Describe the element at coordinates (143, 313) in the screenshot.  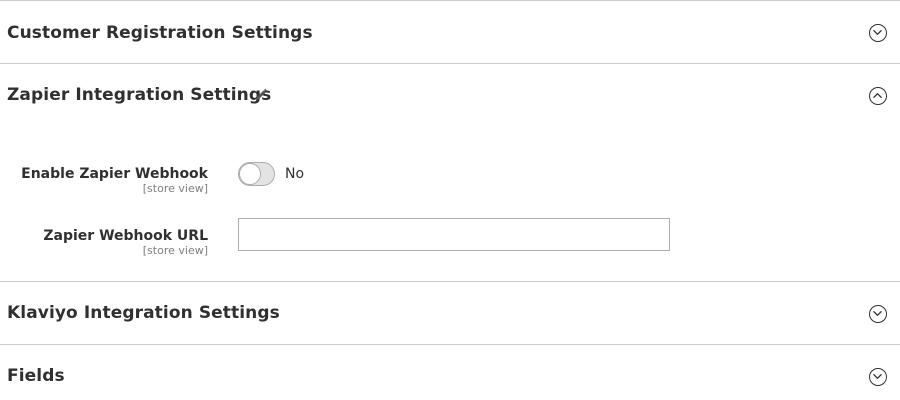
I see `section-title: Klaviyo Integration Settings` at that location.